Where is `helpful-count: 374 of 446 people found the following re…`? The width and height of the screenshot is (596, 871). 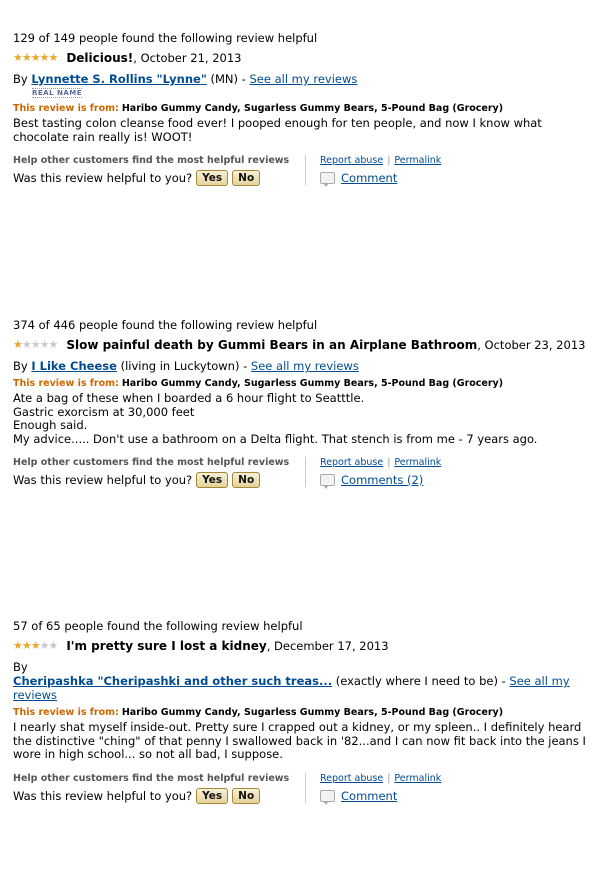 helpful-count: 374 of 446 people found the following re… is located at coordinates (165, 325).